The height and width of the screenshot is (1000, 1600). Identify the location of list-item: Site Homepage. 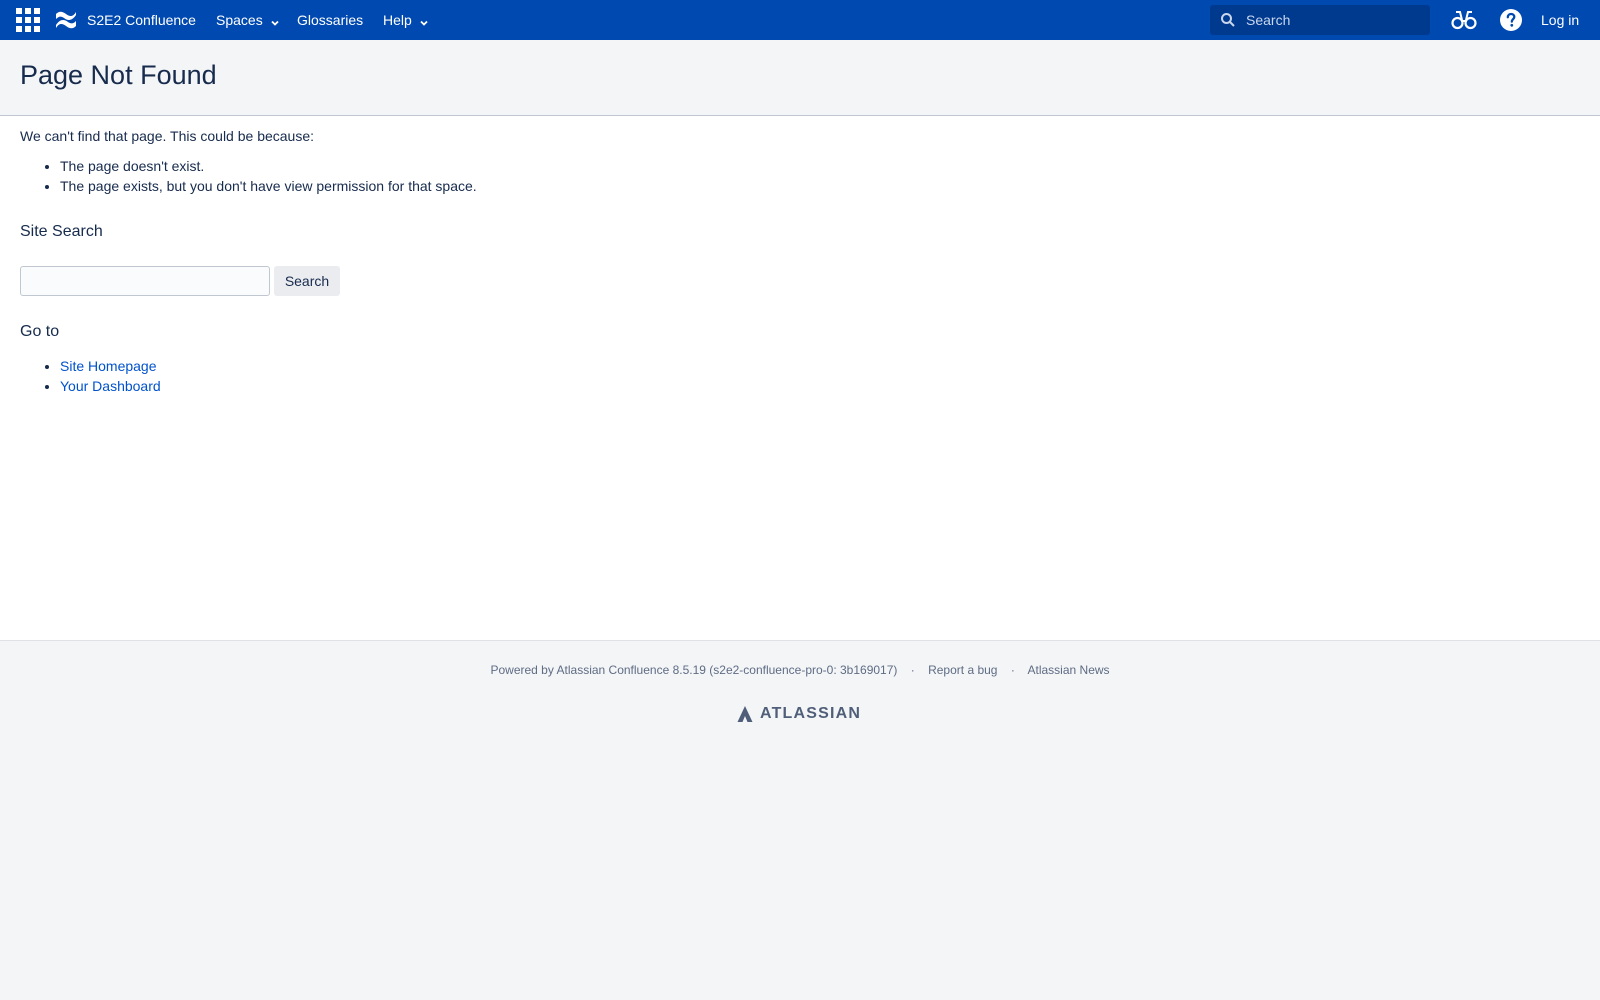
(110, 366).